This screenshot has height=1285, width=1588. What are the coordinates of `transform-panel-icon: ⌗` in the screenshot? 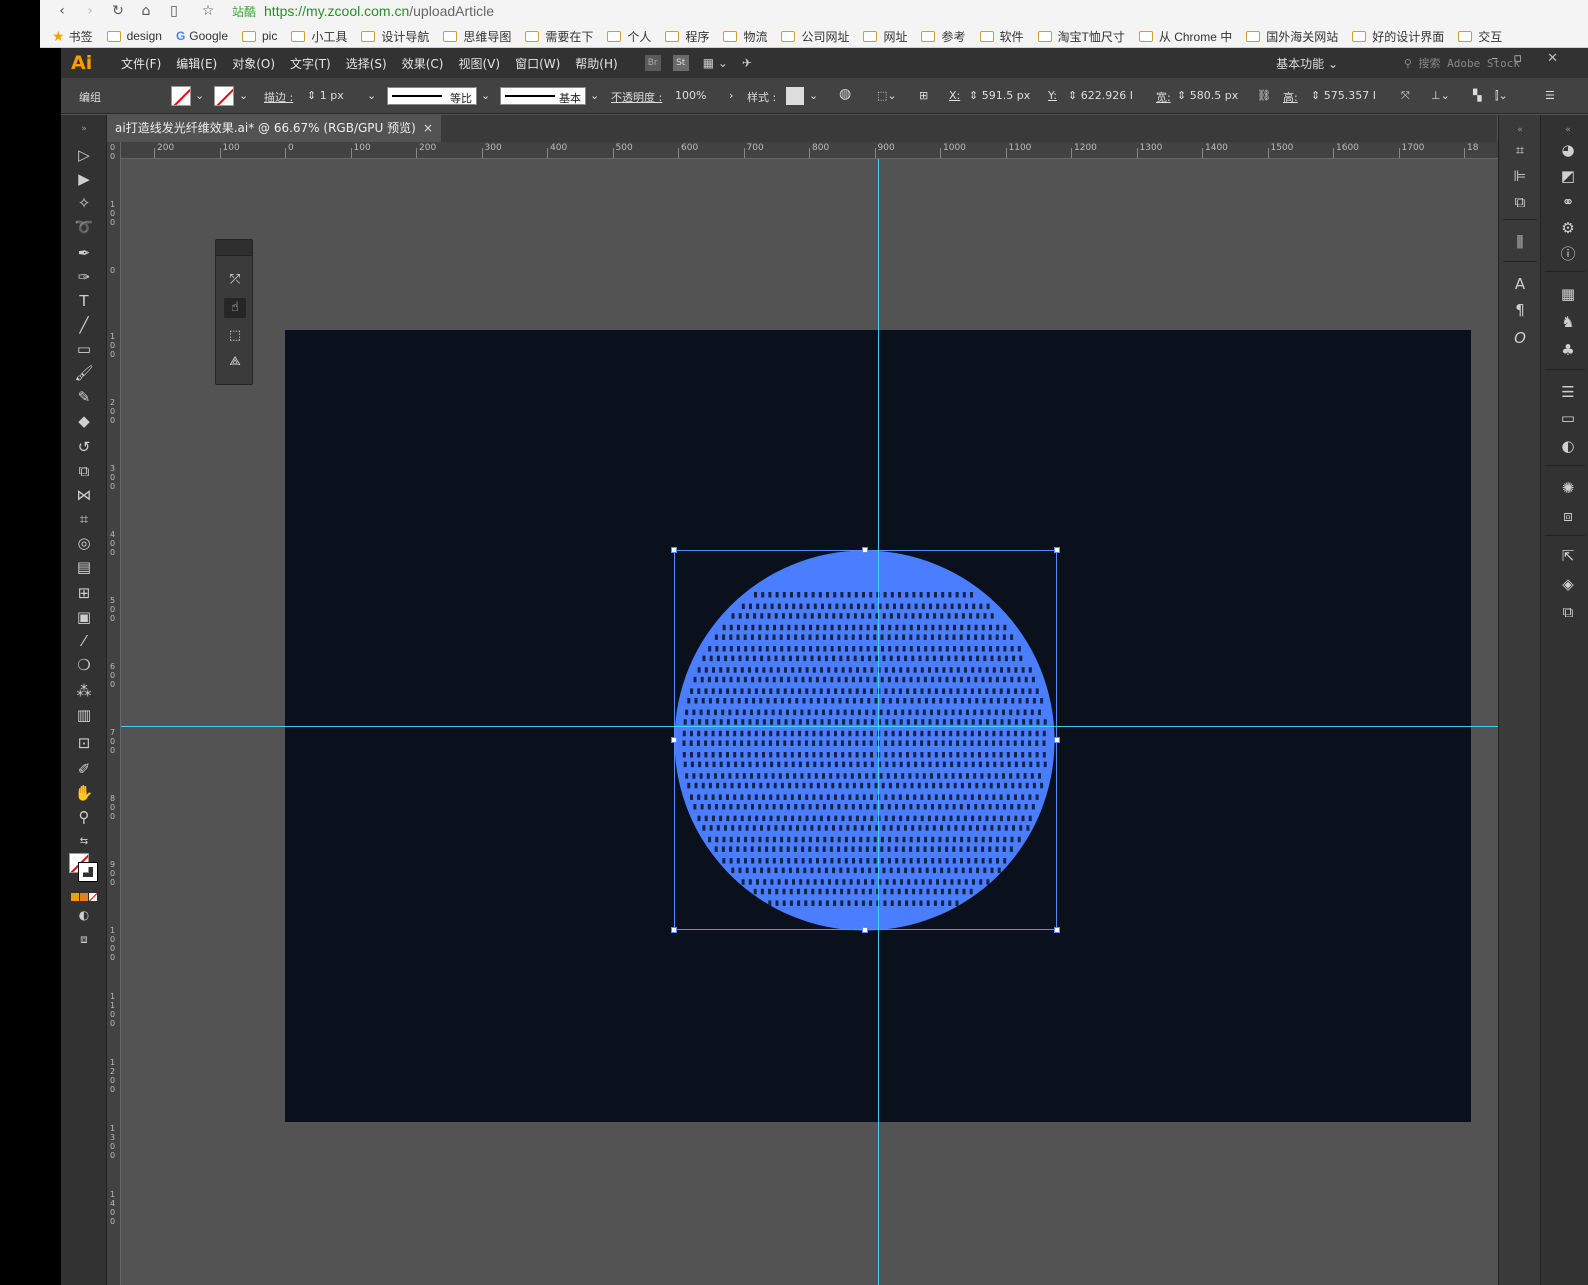 It's located at (1520, 150).